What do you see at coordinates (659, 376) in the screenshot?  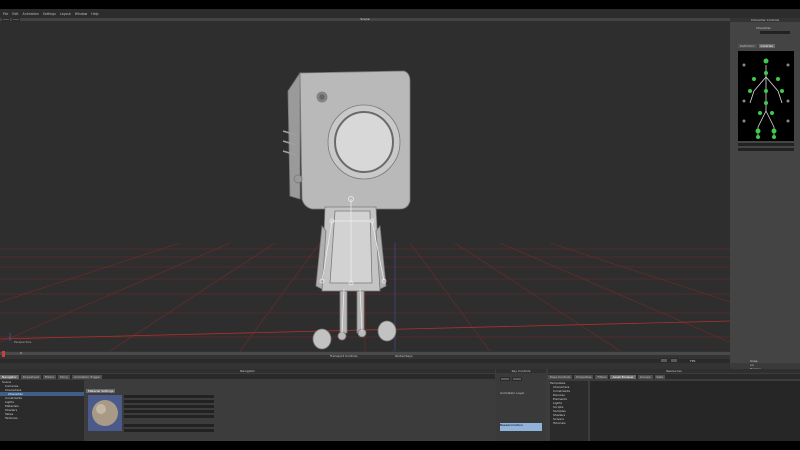 I see `tab-sets: Sets` at bounding box center [659, 376].